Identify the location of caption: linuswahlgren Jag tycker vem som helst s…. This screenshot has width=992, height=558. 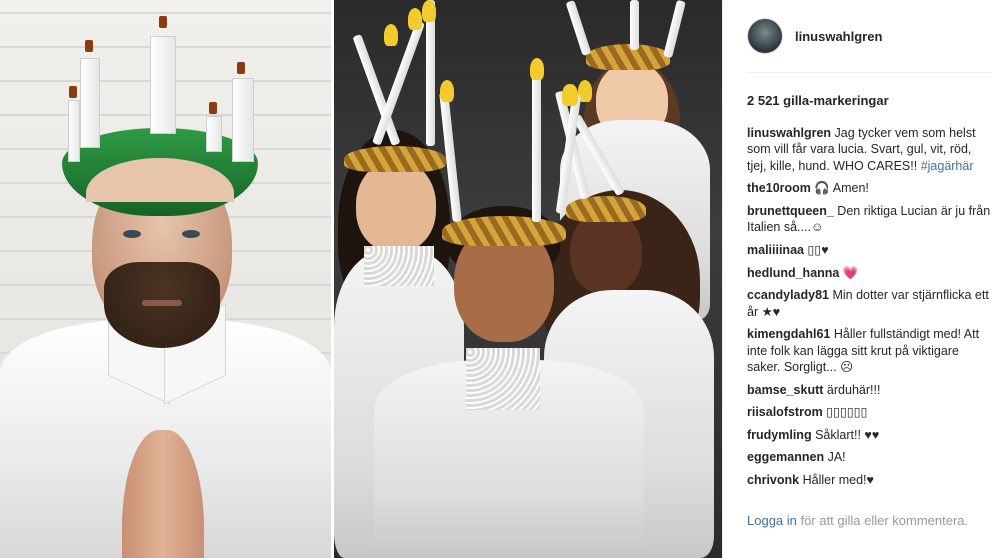
(869, 149).